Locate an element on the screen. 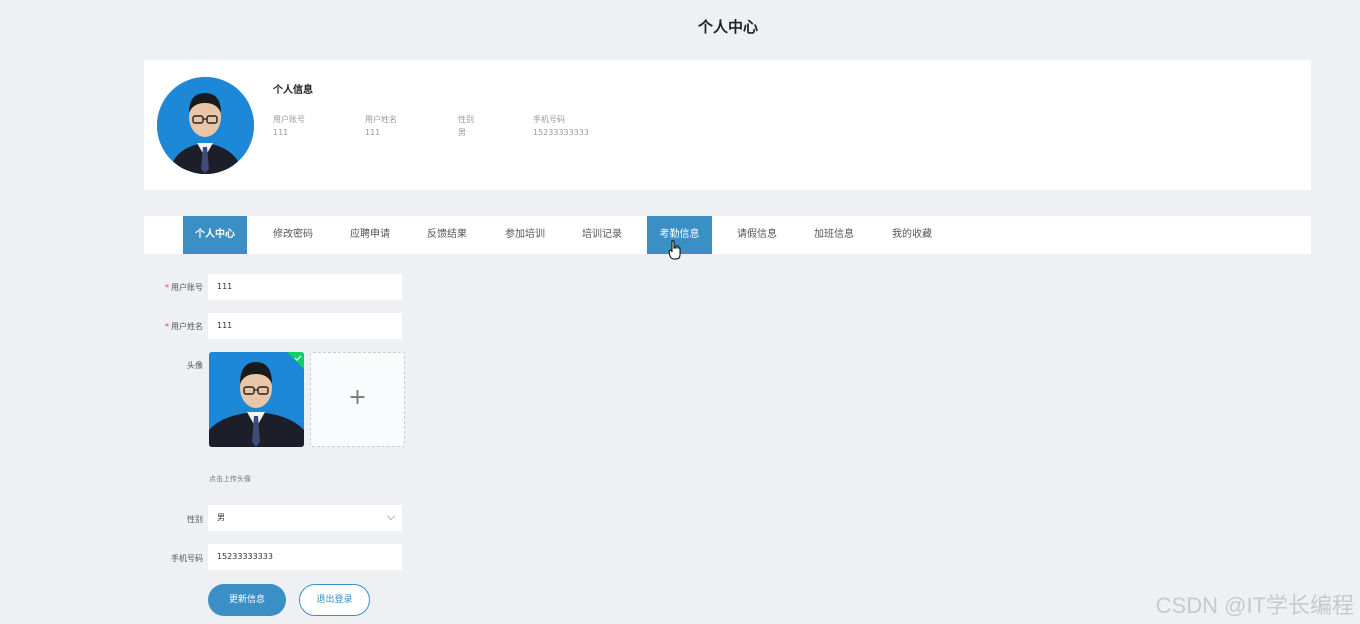  name-input: 111 is located at coordinates (305, 326).